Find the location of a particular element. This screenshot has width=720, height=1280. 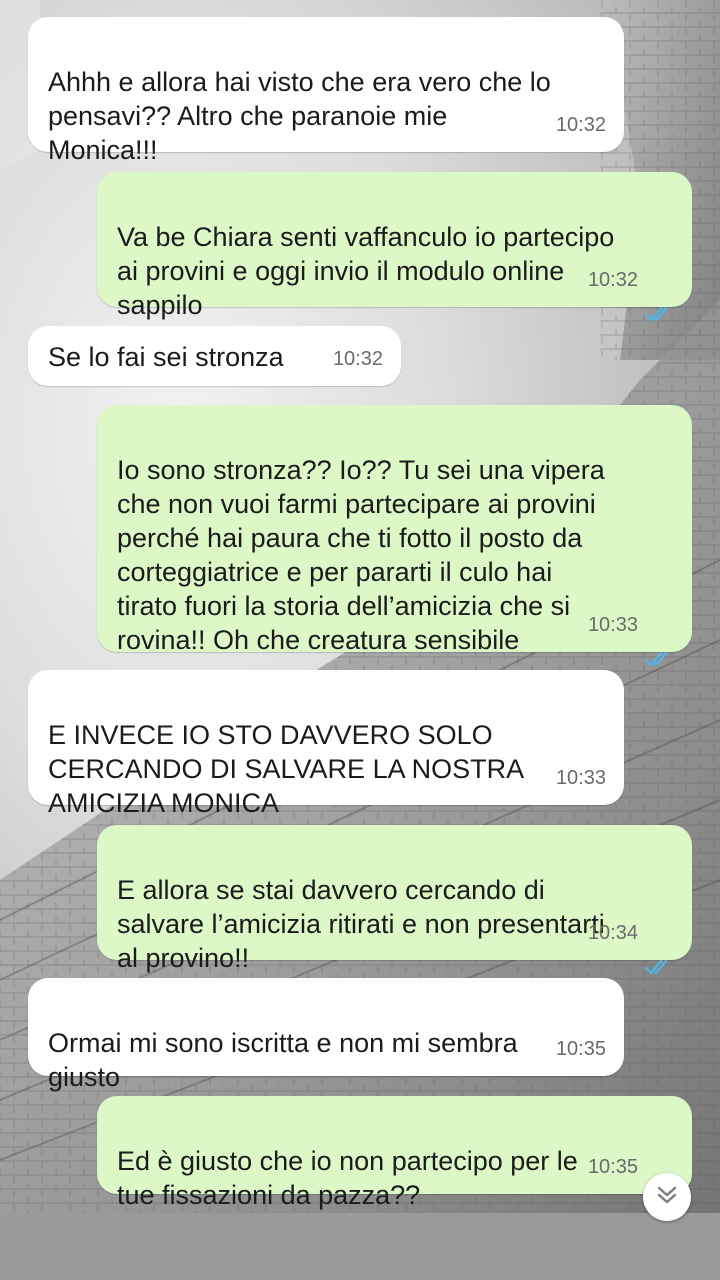

chevron-double-down-icon is located at coordinates (667, 1197).